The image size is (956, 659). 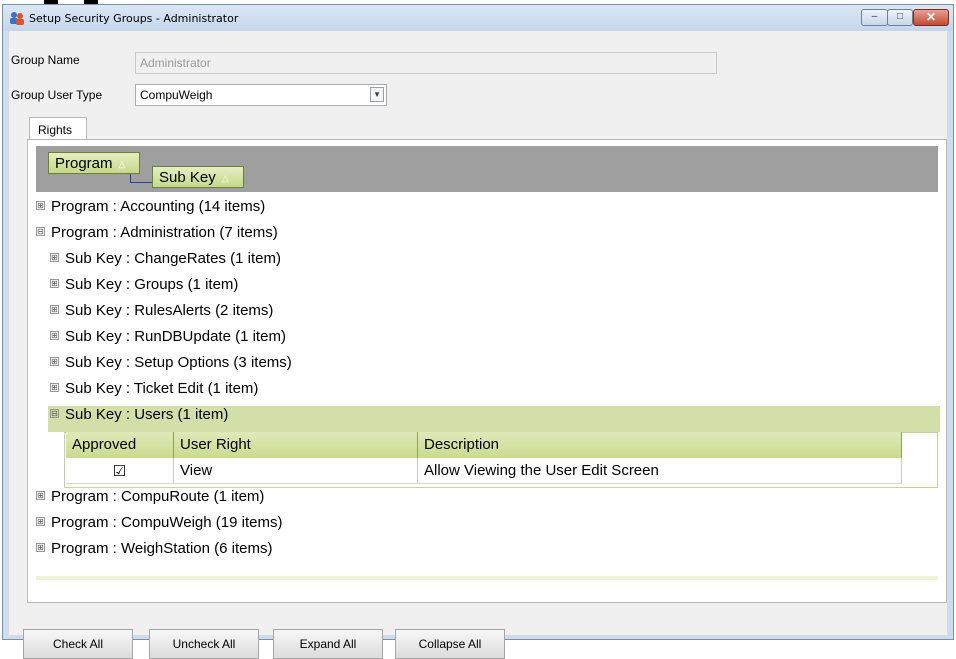 I want to click on tree-row-sub-key: ⊞ Sub Key : RunDBUpdate (1 item), so click(x=168, y=341).